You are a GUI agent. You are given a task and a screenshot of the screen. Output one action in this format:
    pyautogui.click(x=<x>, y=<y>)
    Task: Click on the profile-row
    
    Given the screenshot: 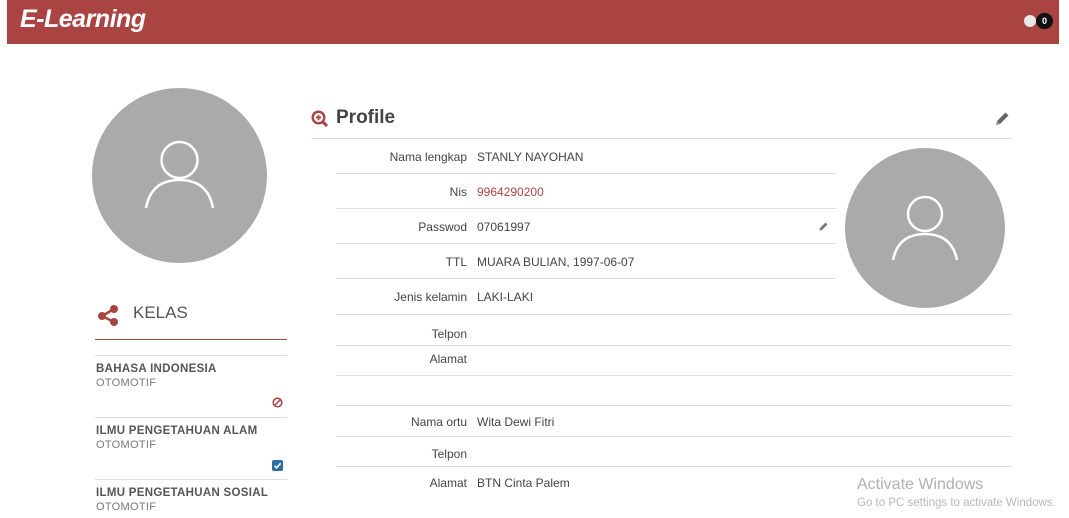 What is the action you would take?
    pyautogui.click(x=674, y=391)
    